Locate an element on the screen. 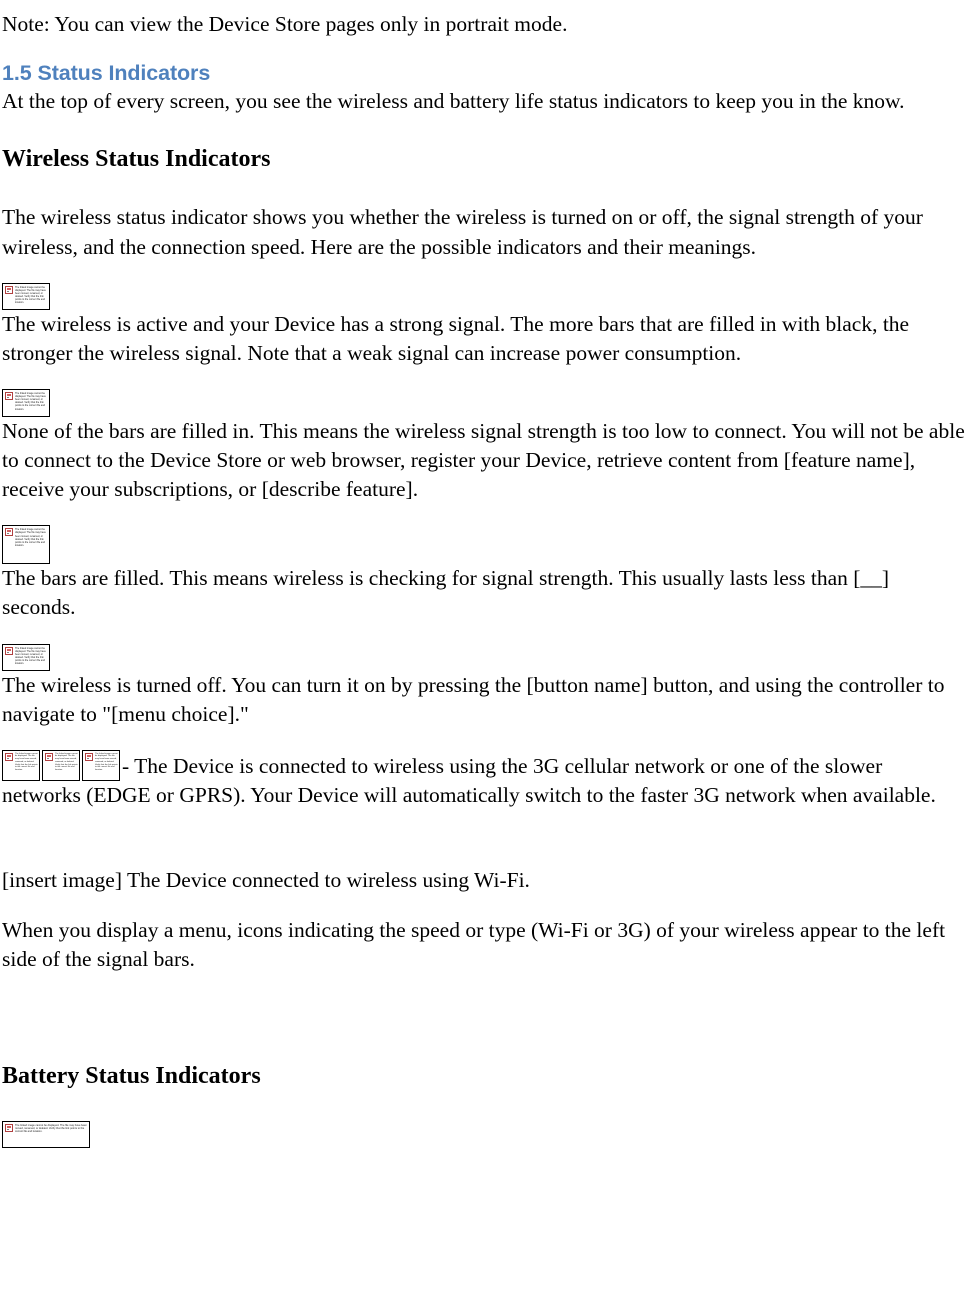 This screenshot has width=970, height=1298. spacer-before-battery-heading is located at coordinates (484, 1018).